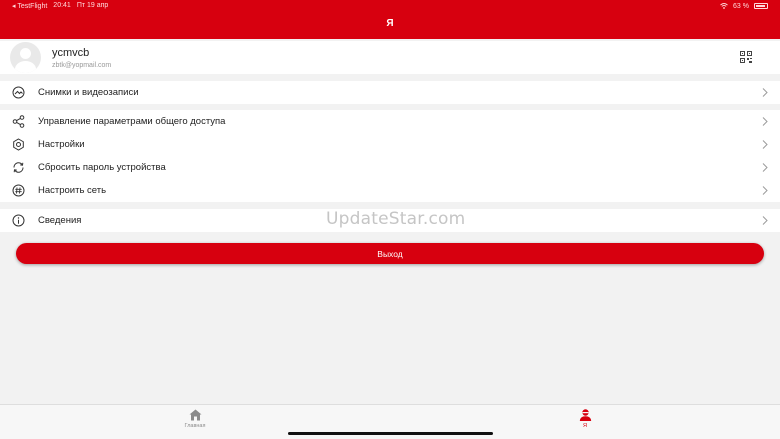 The image size is (780, 439). I want to click on profile-name: ycmvcb, so click(71, 52).